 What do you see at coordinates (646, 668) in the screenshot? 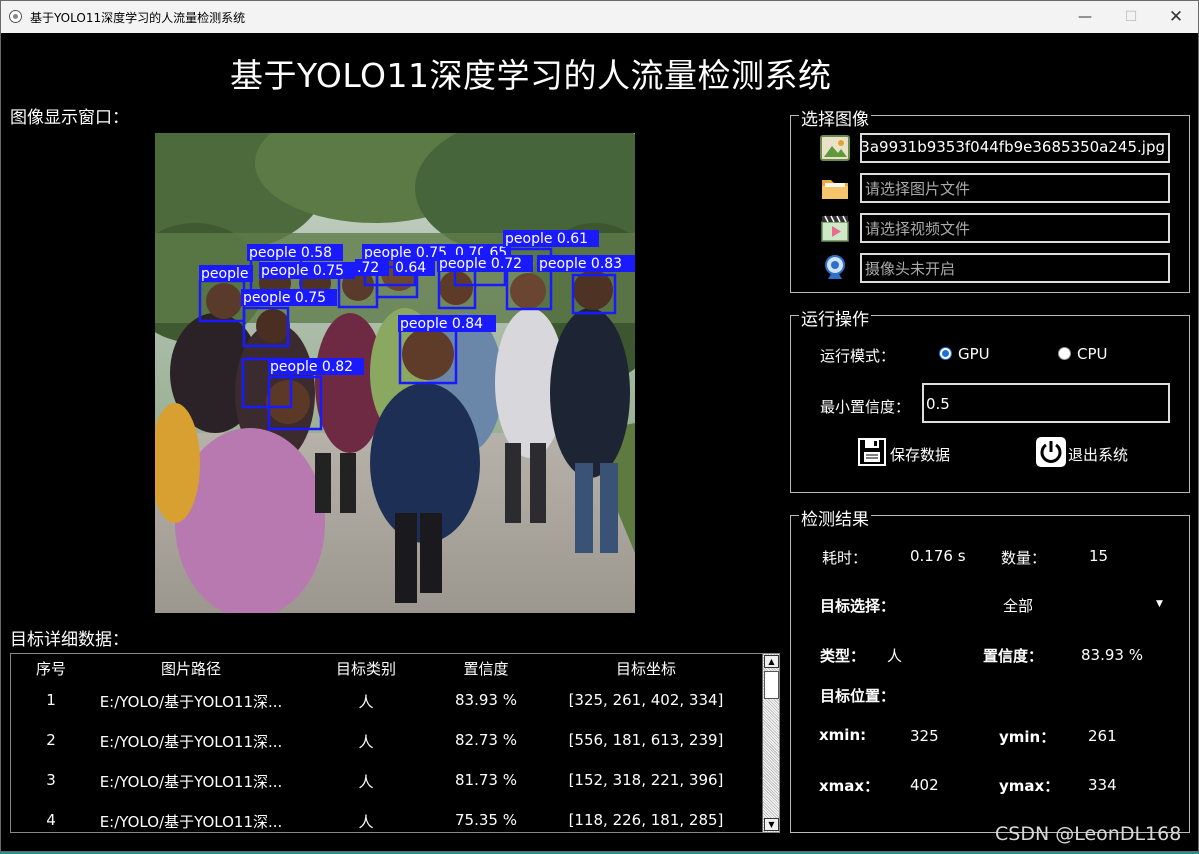
I see `column-header-coords: 目标坐标` at bounding box center [646, 668].